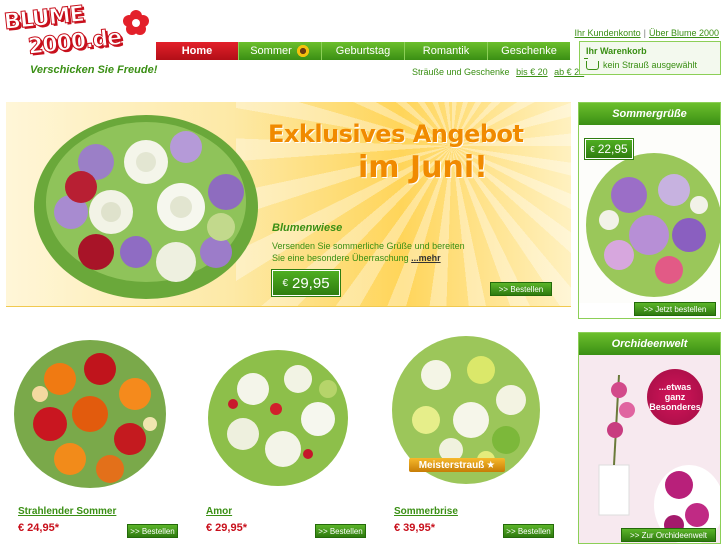  I want to click on nav-label: Romantik, so click(446, 51).